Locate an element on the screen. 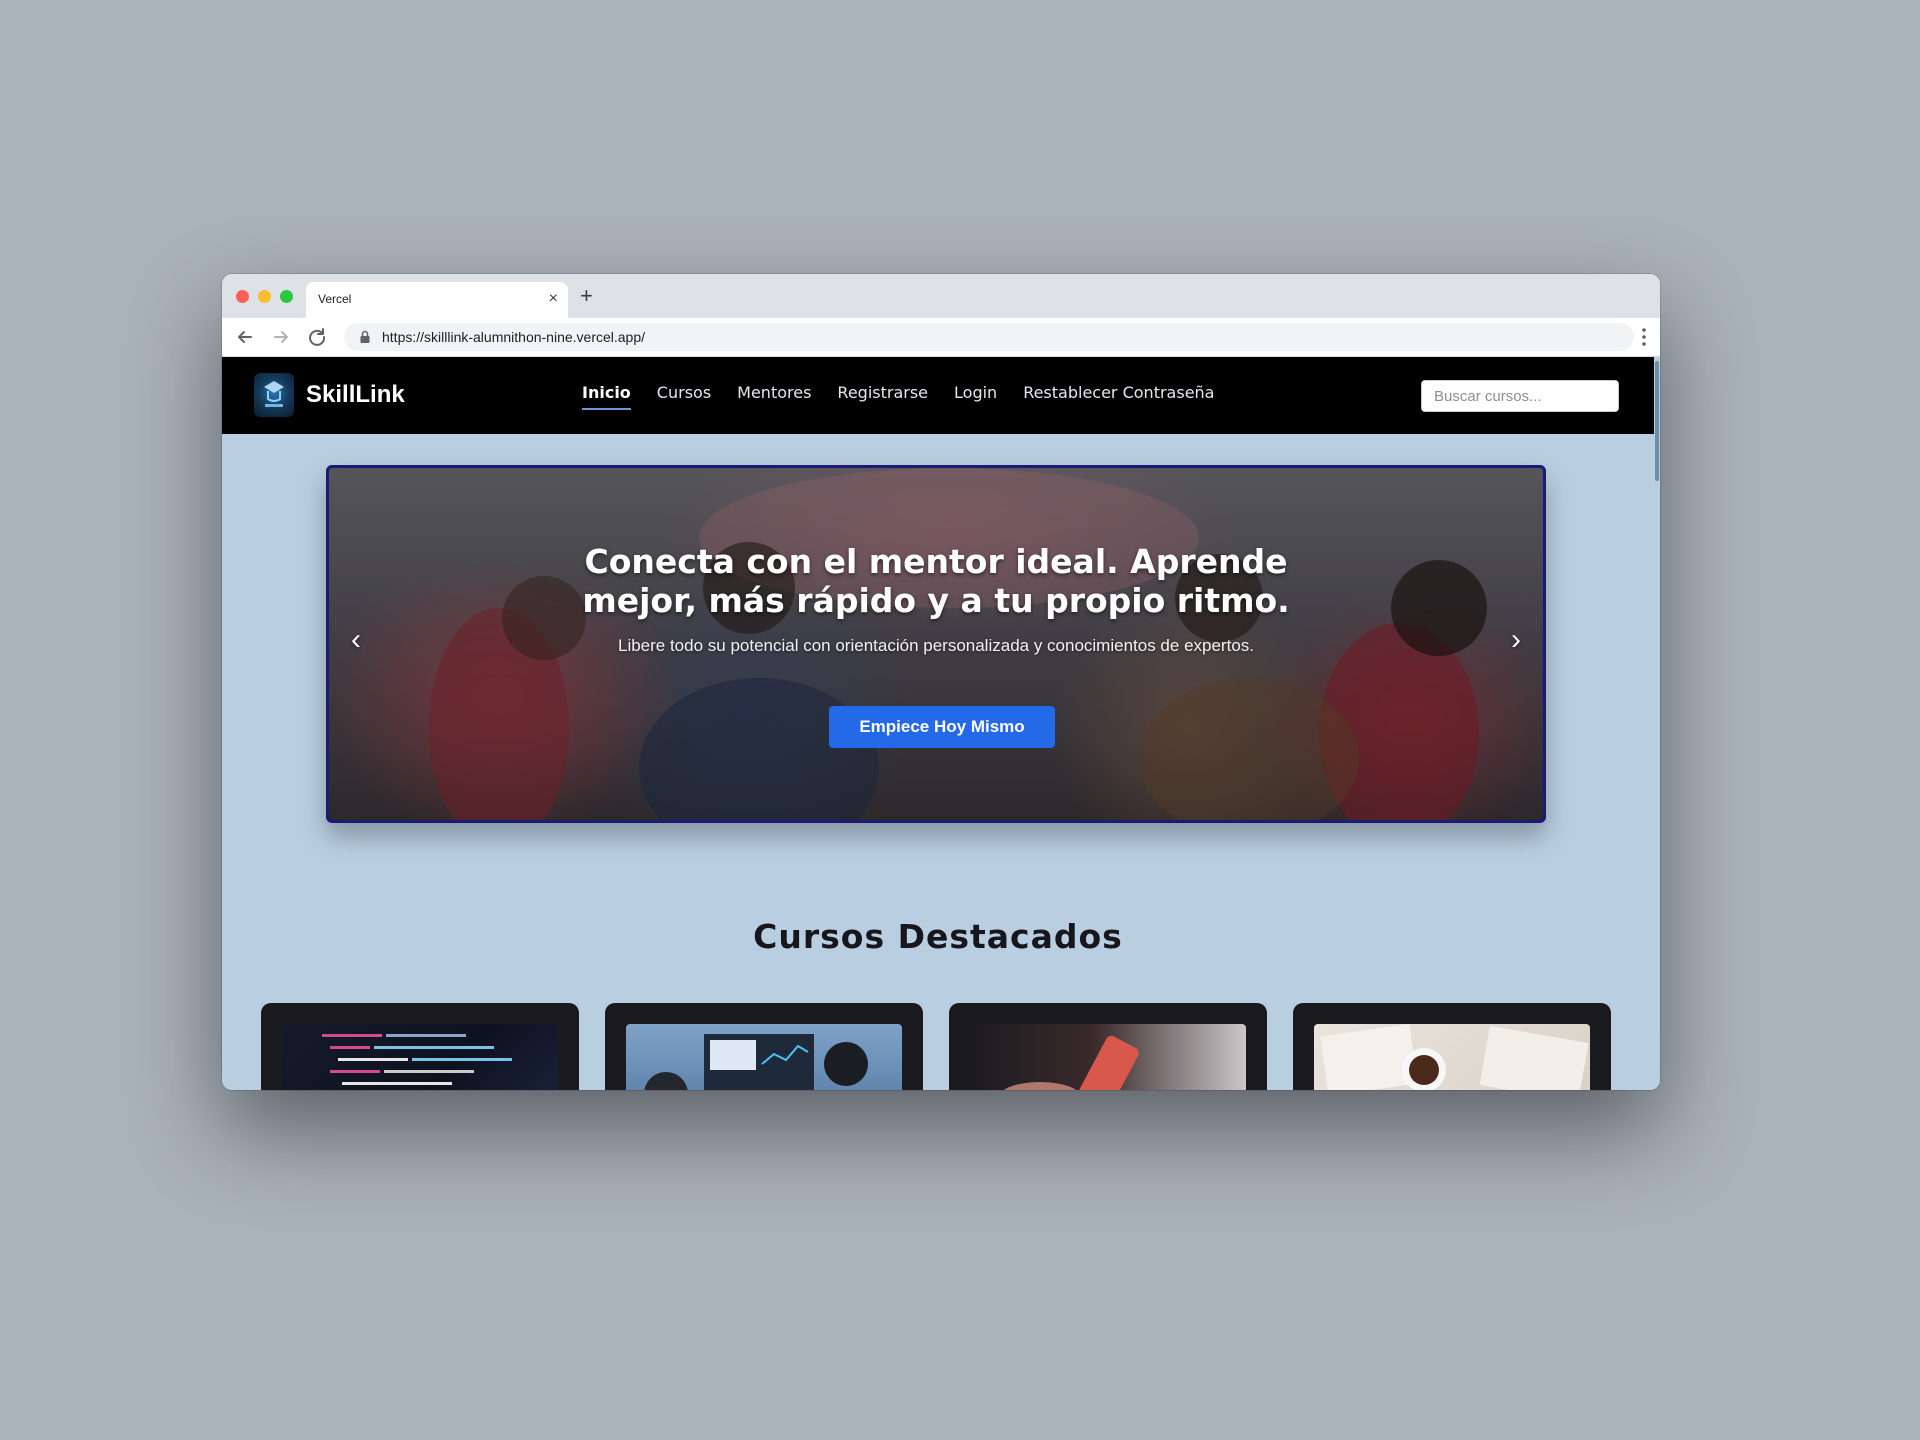 This screenshot has width=1920, height=1440. logo-emblem-icon is located at coordinates (274, 394).